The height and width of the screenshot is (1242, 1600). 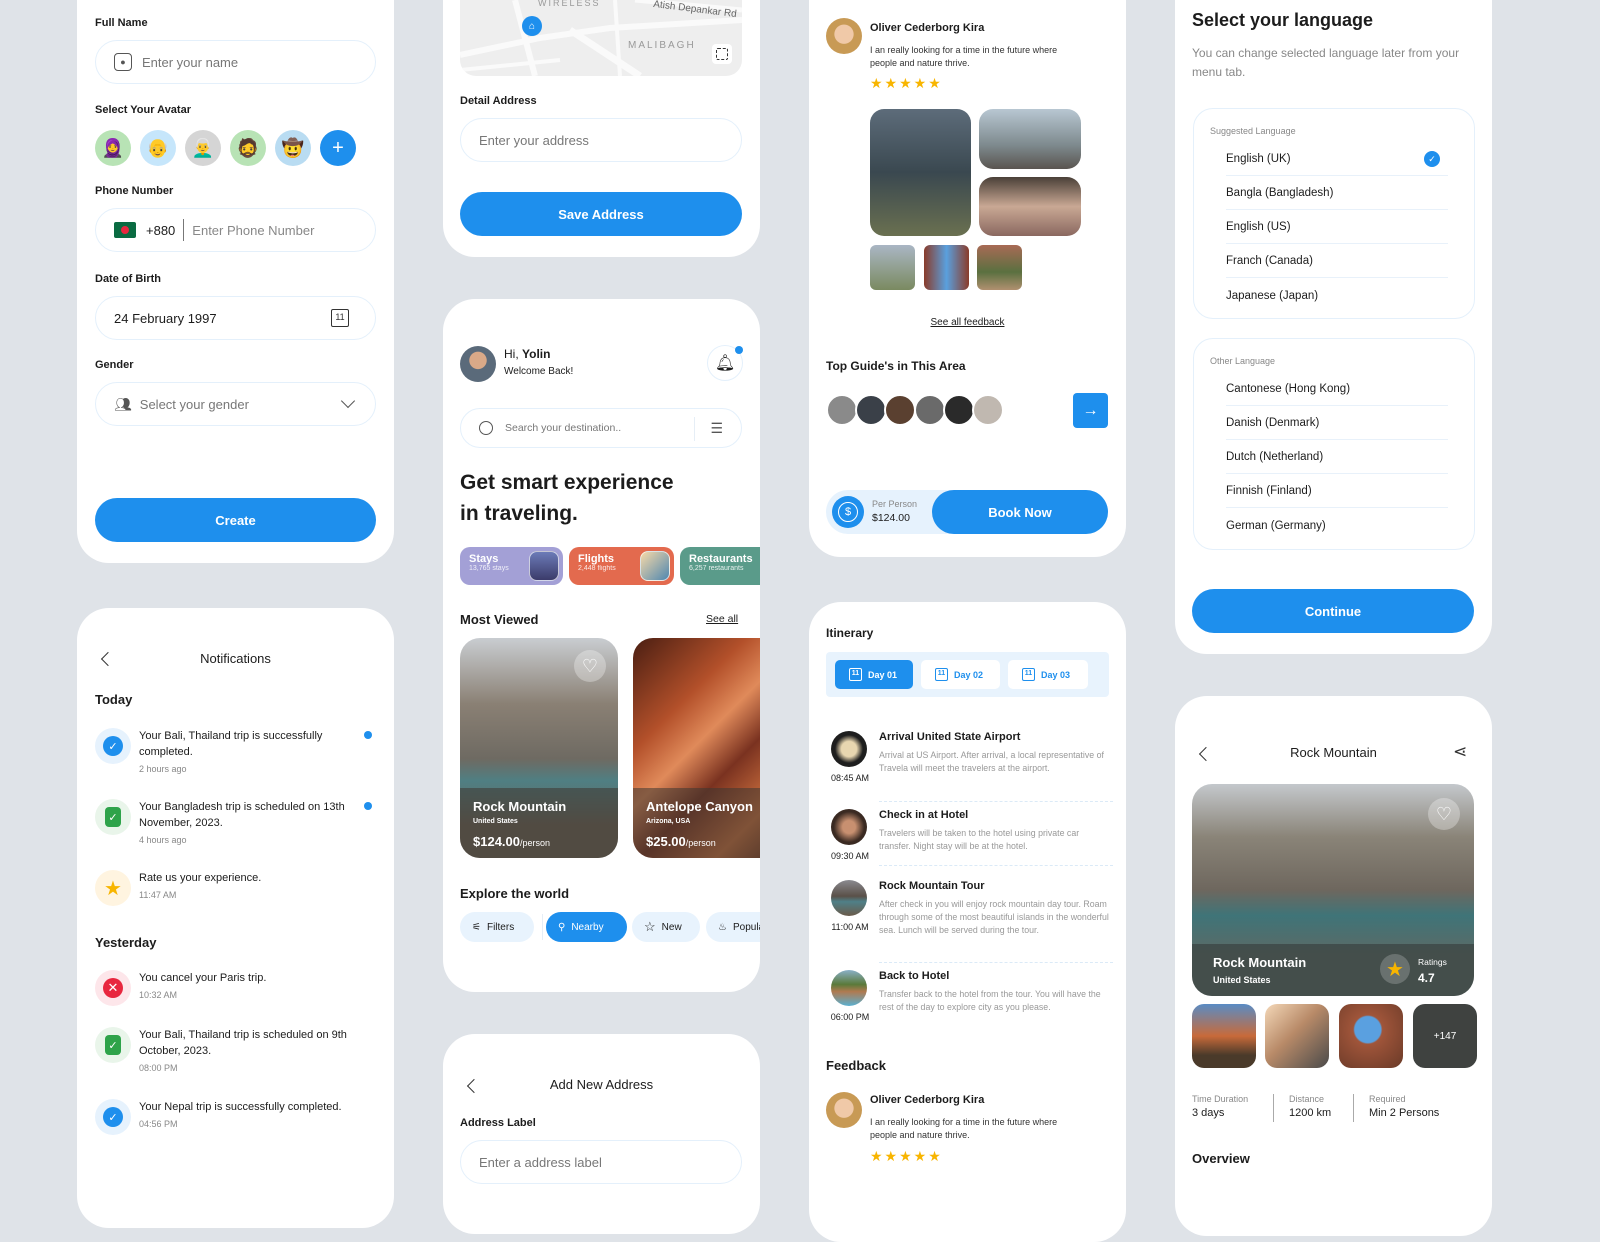 What do you see at coordinates (1337, 525) in the screenshot?
I see `language-option: German (Germany)` at bounding box center [1337, 525].